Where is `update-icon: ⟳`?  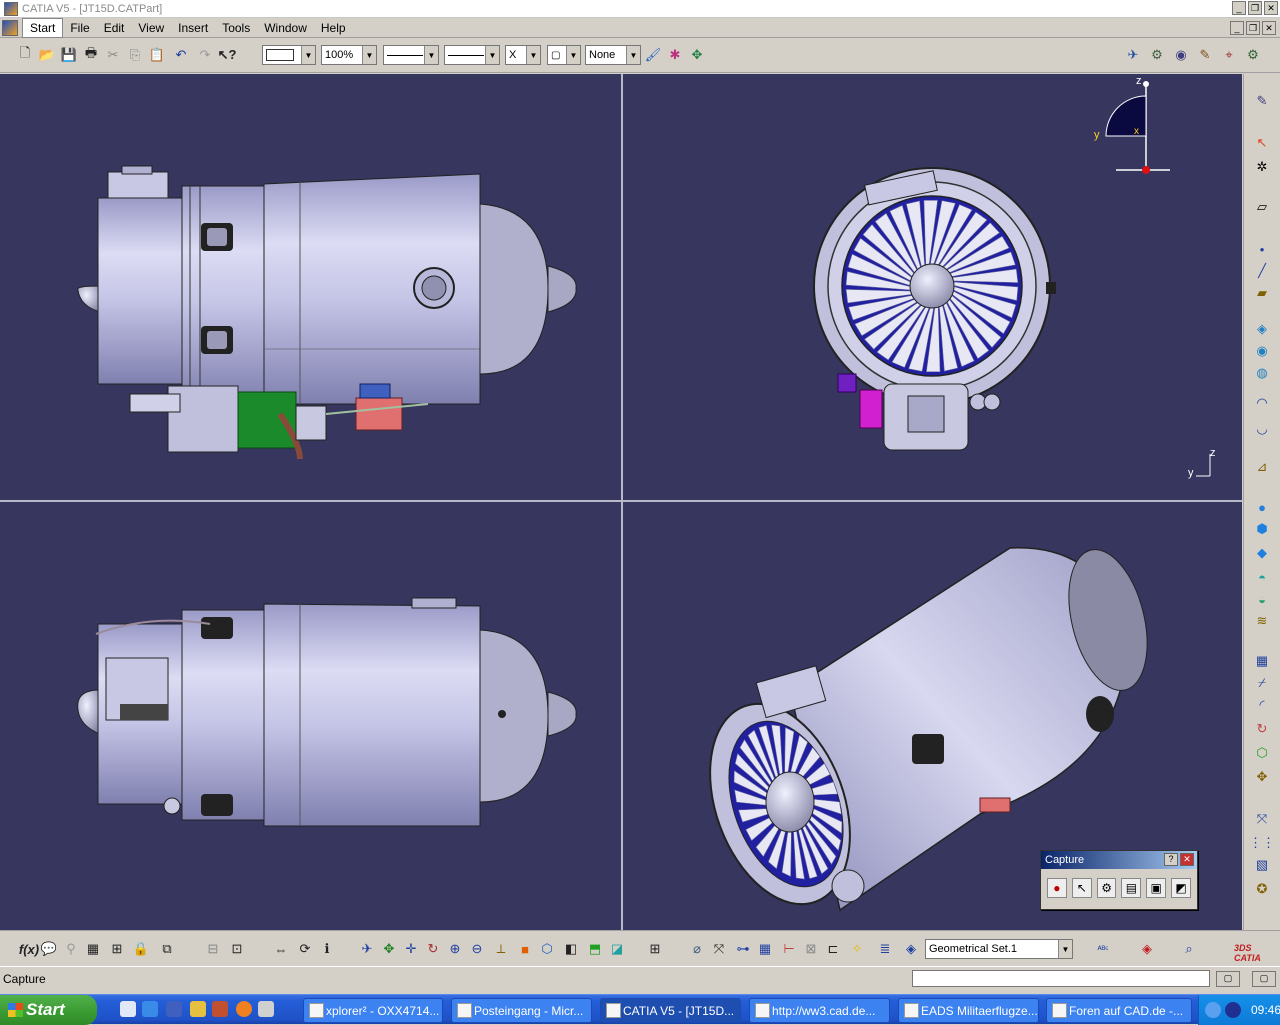 update-icon: ⟳ is located at coordinates (305, 949).